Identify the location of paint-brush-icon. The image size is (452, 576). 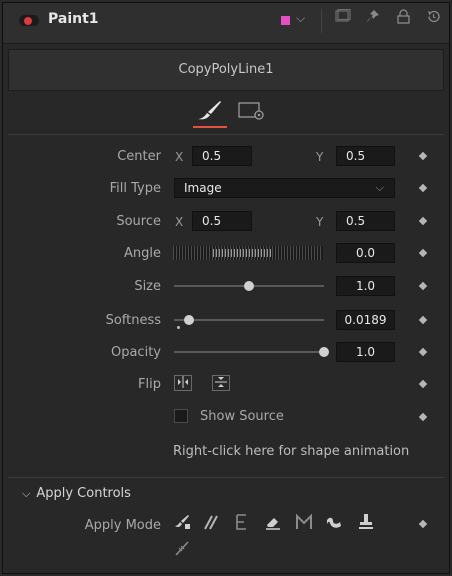
(209, 110).